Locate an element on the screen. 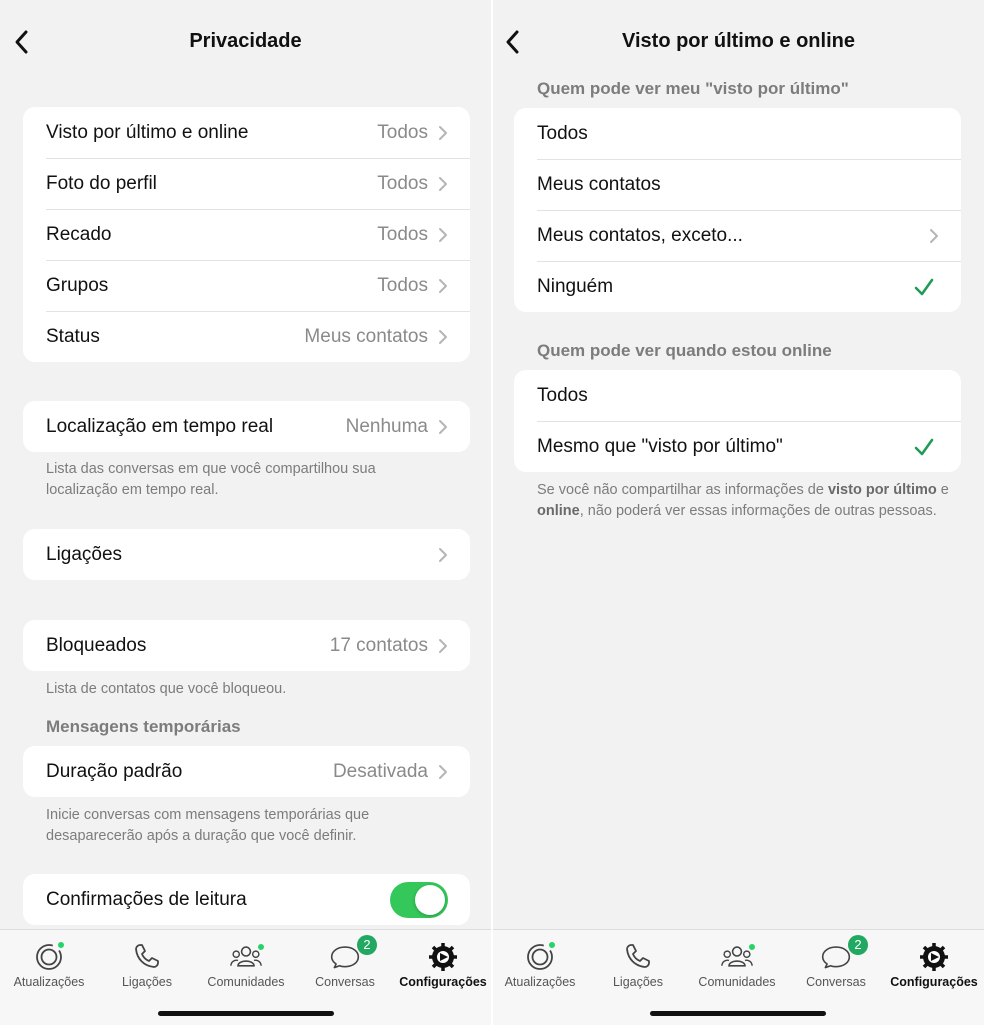 The height and width of the screenshot is (1025, 984). online-options-card: Todos Mesmo que "visto por último" is located at coordinates (737, 421).